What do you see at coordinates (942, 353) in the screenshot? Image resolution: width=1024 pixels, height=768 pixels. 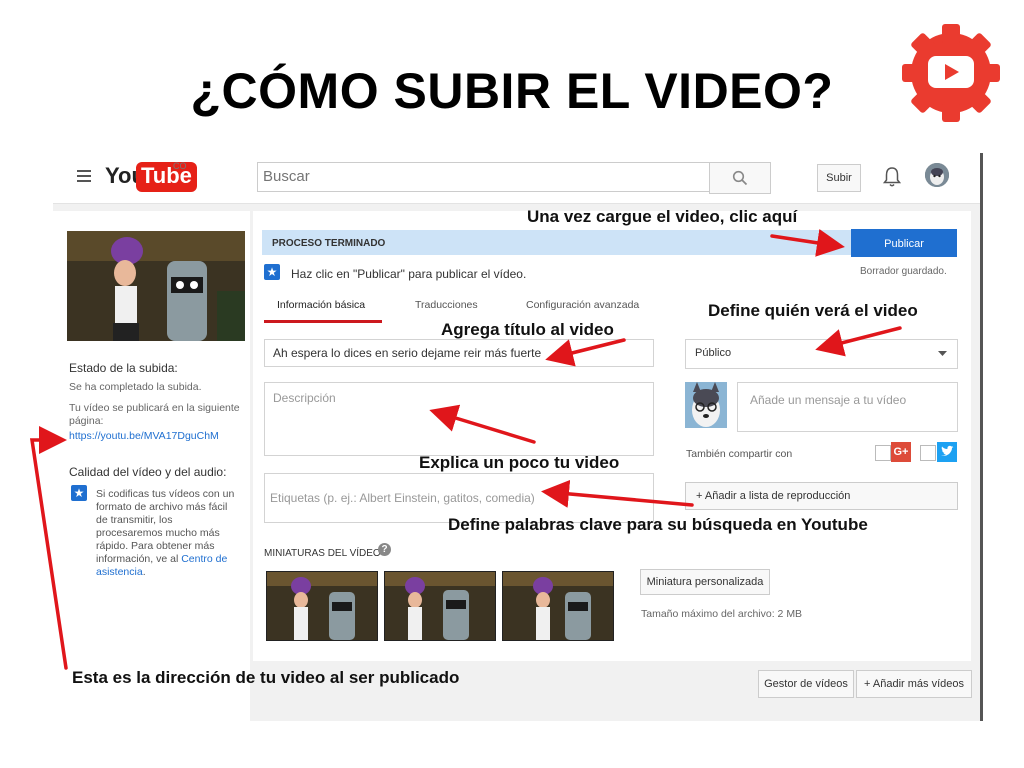 I see `chevron-down-icon` at bounding box center [942, 353].